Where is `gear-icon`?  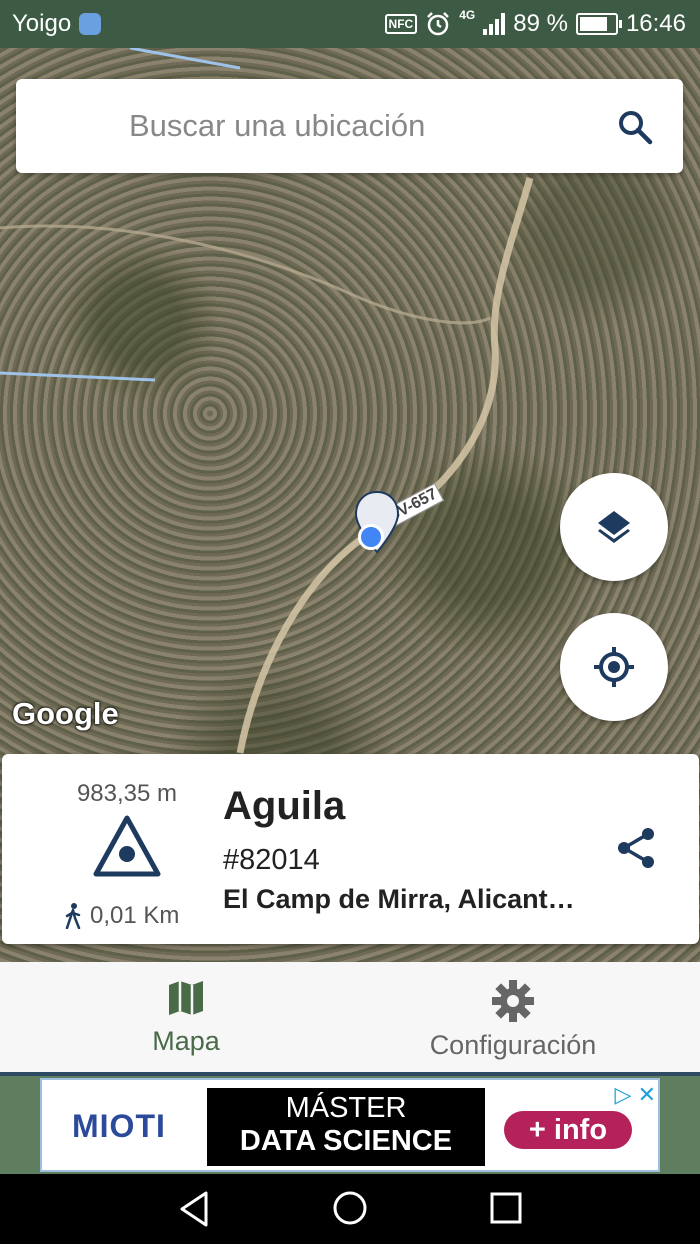 gear-icon is located at coordinates (513, 1001).